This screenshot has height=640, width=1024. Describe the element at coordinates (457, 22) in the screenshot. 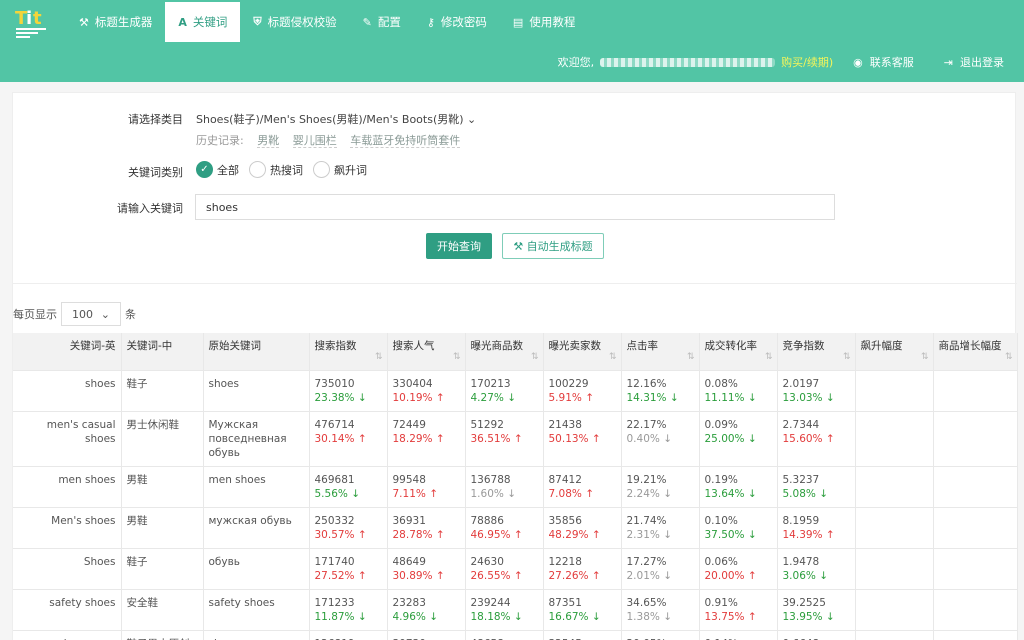

I see `nav-tab: ⚷ 修改密码` at that location.